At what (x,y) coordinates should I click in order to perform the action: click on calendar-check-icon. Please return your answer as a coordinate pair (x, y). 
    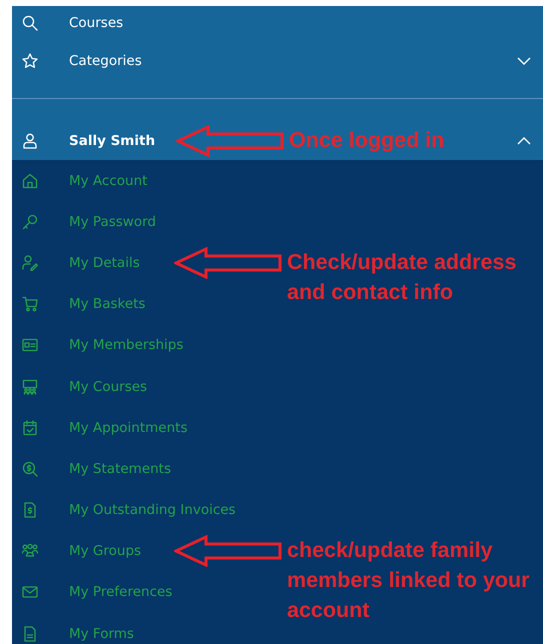
    Looking at the image, I should click on (30, 428).